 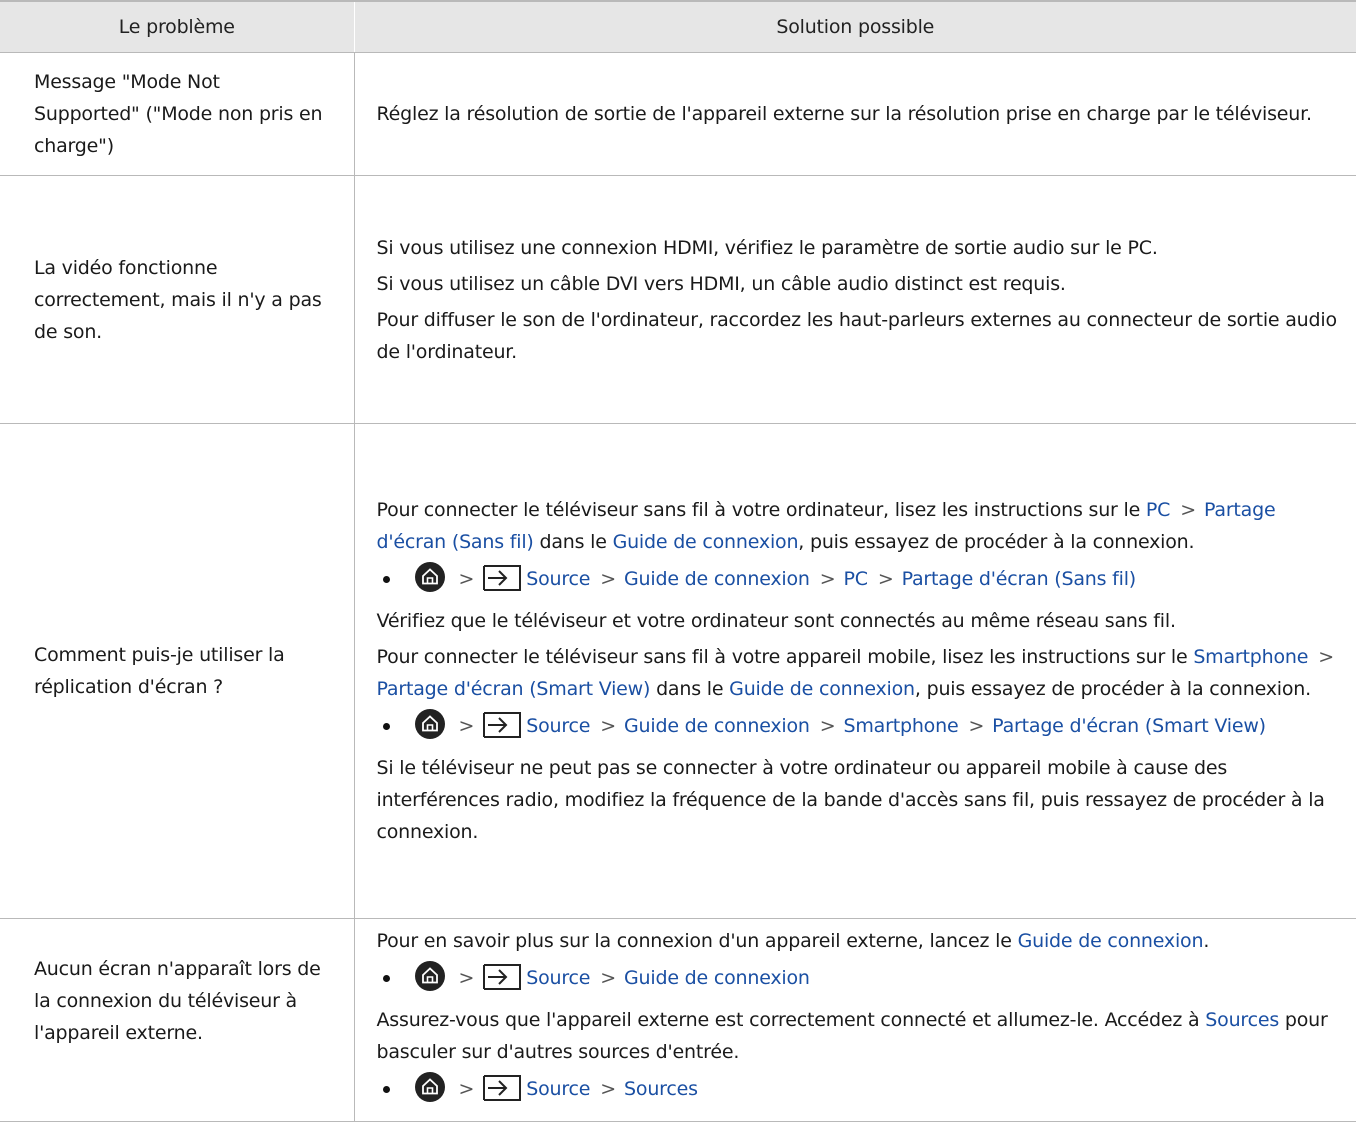 What do you see at coordinates (514, 689) in the screenshot?
I see `link-screen-share-smart-view: Partage d'écran (Smart View)` at bounding box center [514, 689].